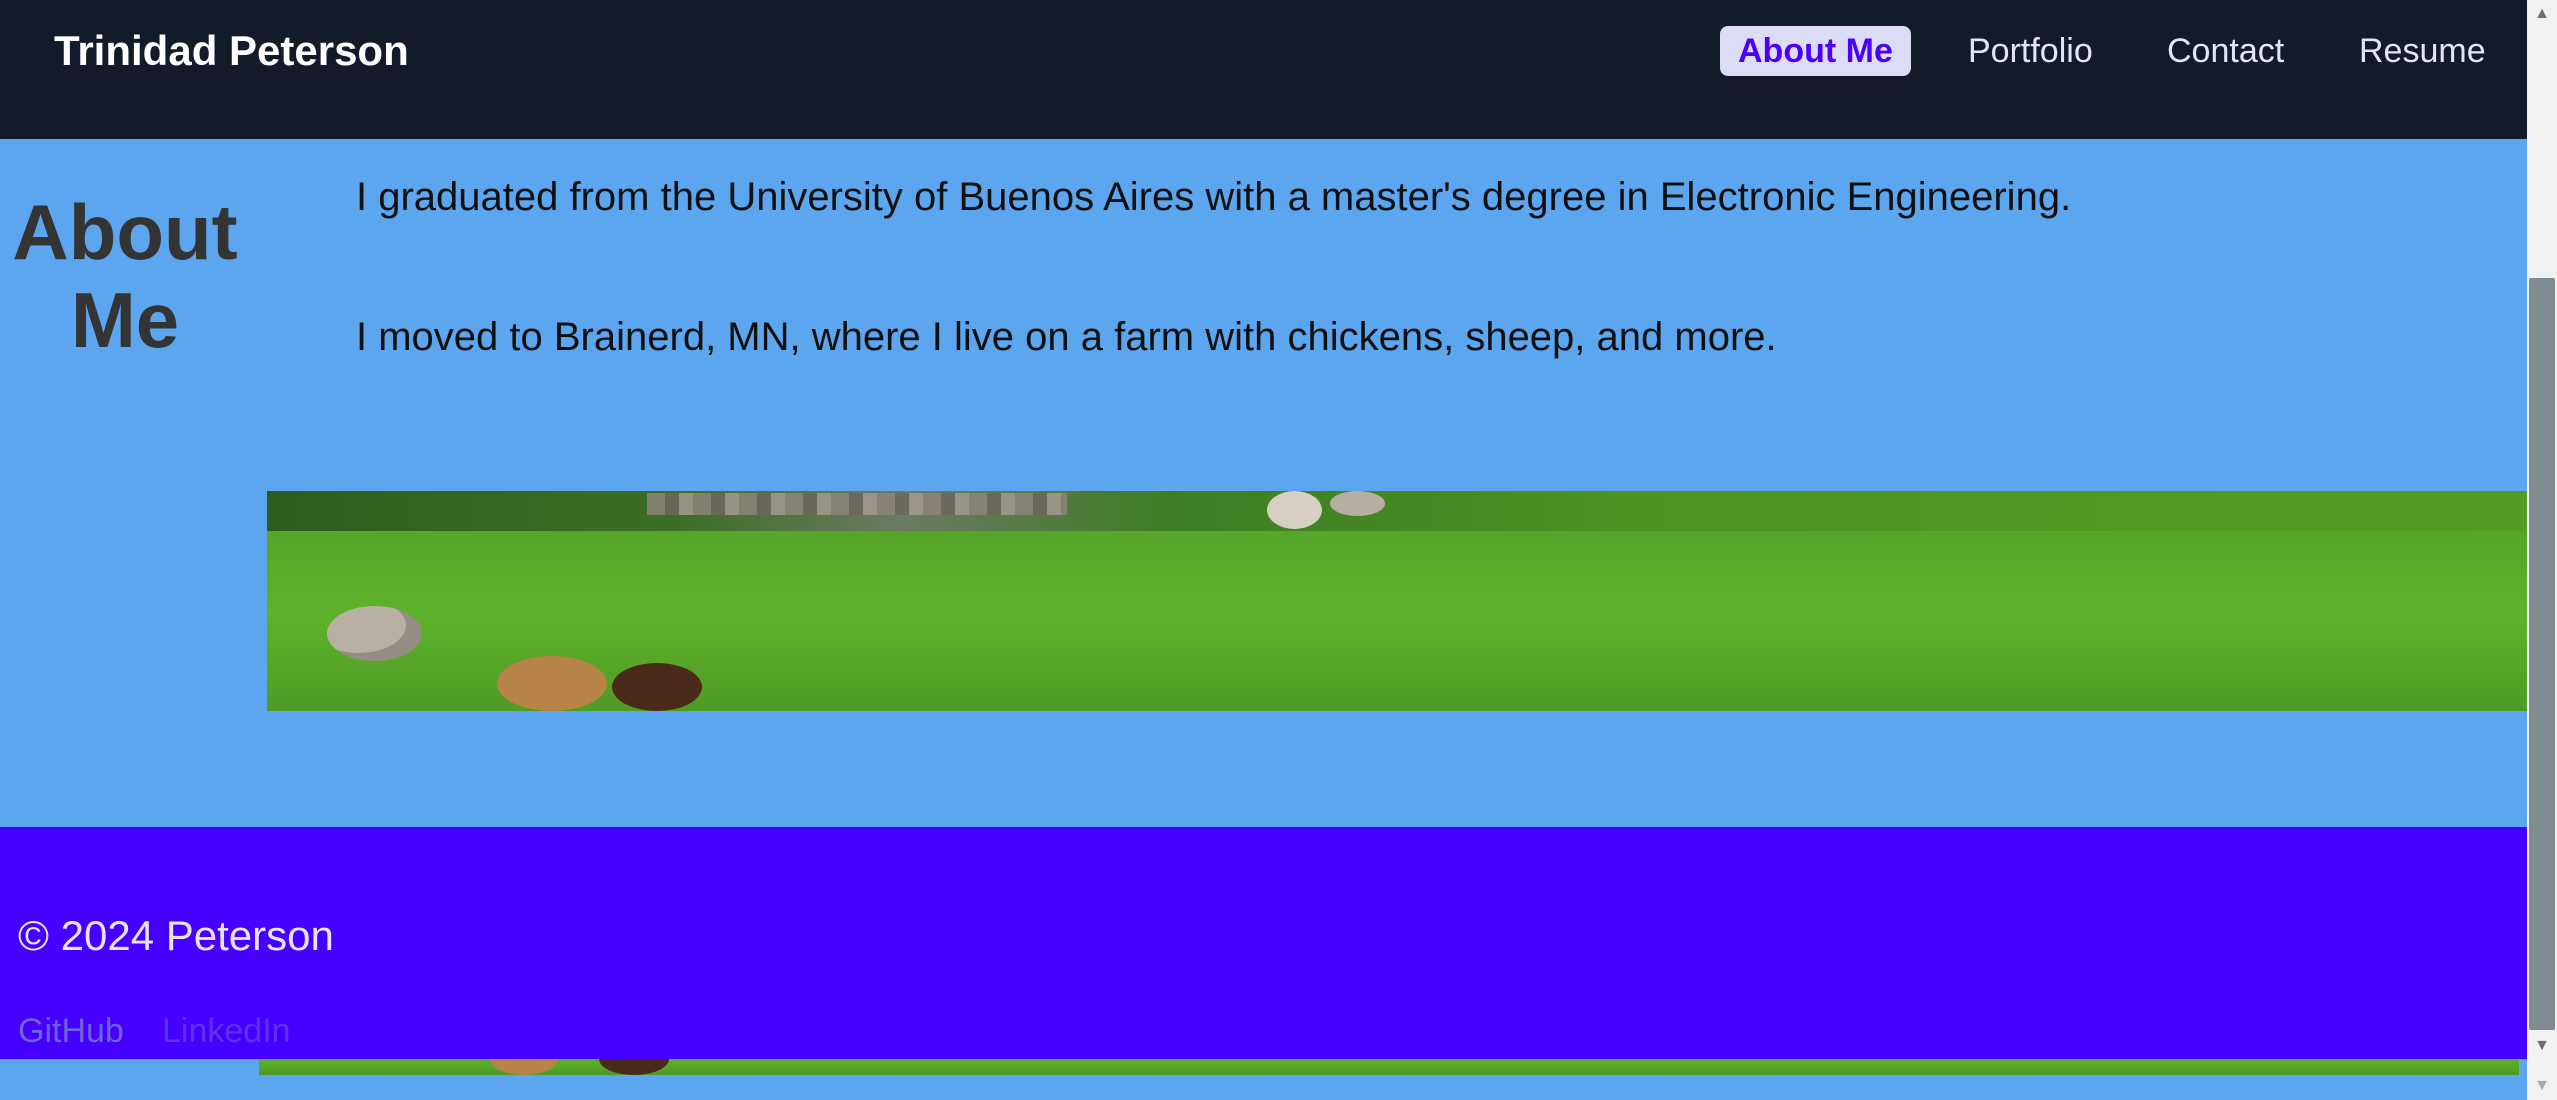 The height and width of the screenshot is (1100, 2557). Describe the element at coordinates (2225, 51) in the screenshot. I see `nav-contact: Contact` at that location.